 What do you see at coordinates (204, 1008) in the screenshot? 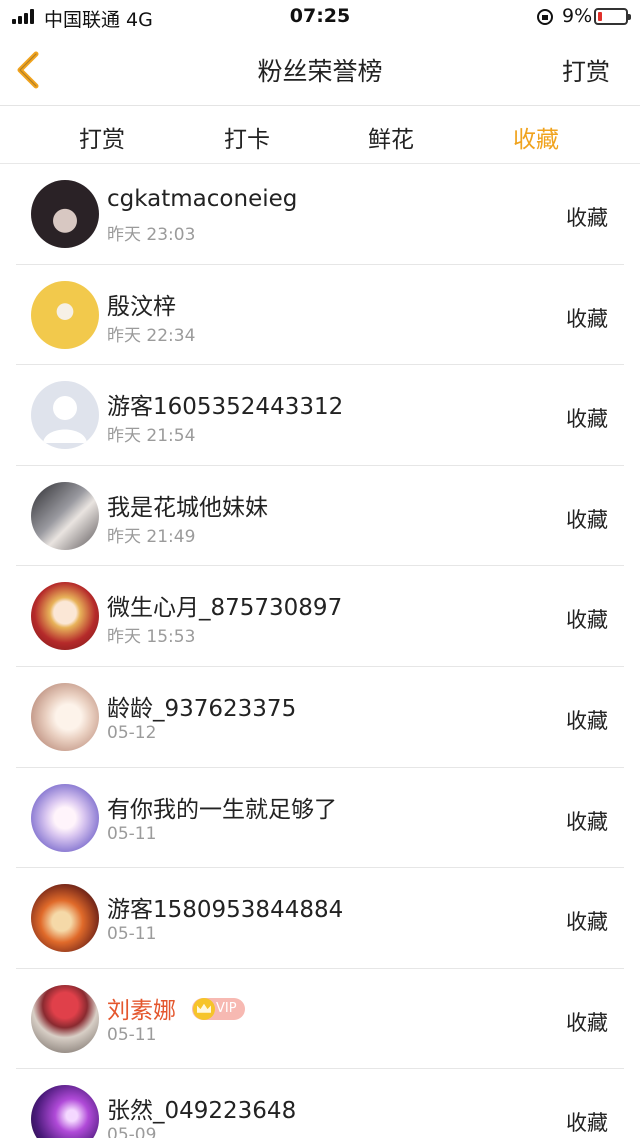
I see `crown-icon` at bounding box center [204, 1008].